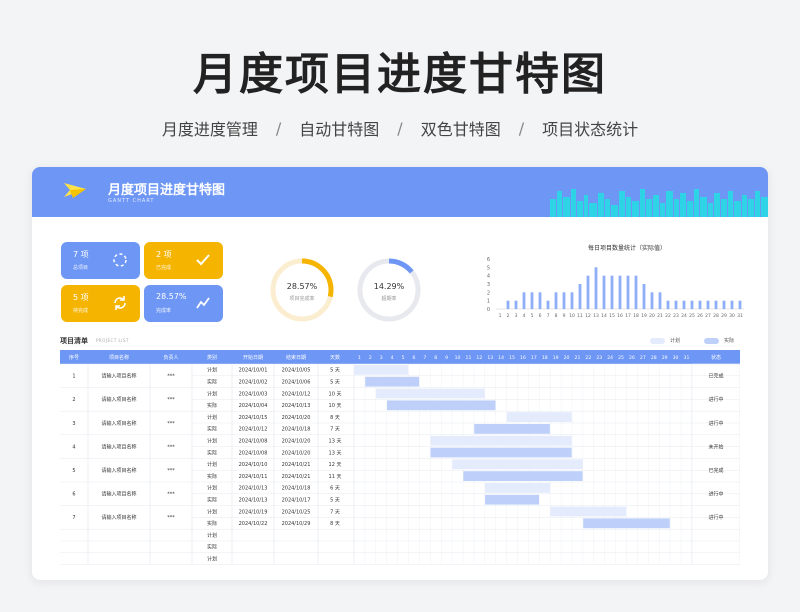 Image resolution: width=800 pixels, height=612 pixels. Describe the element at coordinates (253, 406) in the screenshot. I see `cell-start-date: 2024/10/04` at that location.